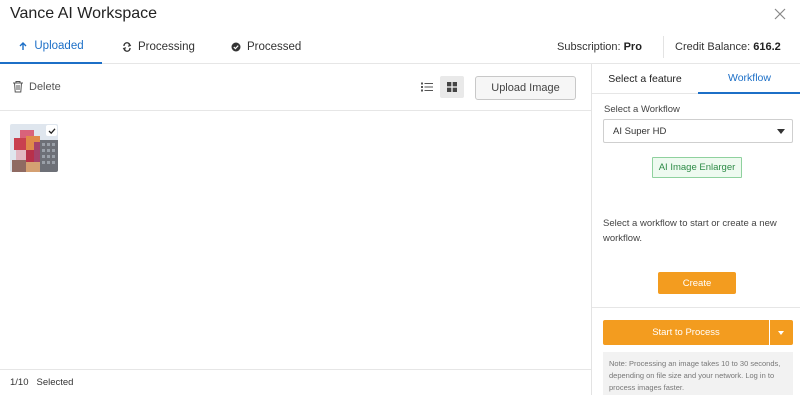 The height and width of the screenshot is (395, 800). I want to click on workflow-select: AI Super HD, so click(698, 131).